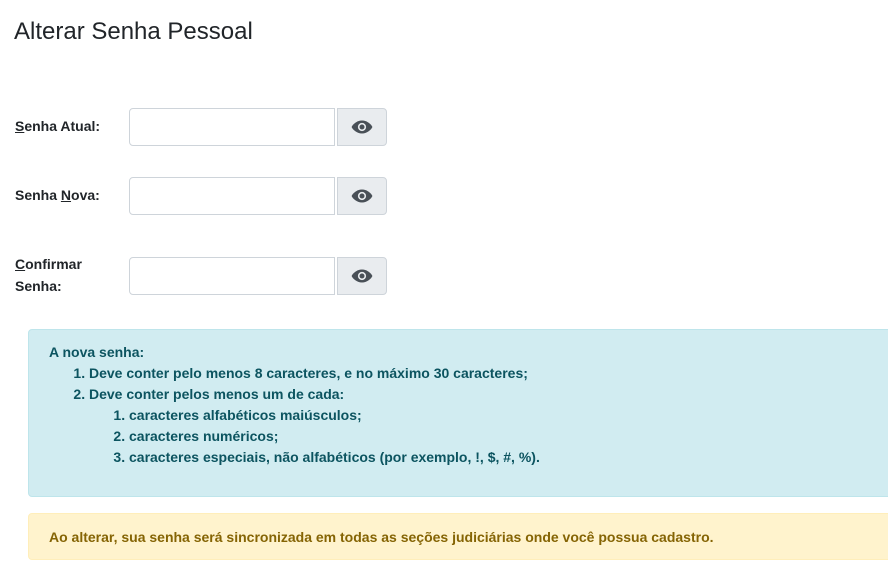 This screenshot has height=567, width=888. Describe the element at coordinates (38, 286) in the screenshot. I see `label-text: Senha:` at that location.